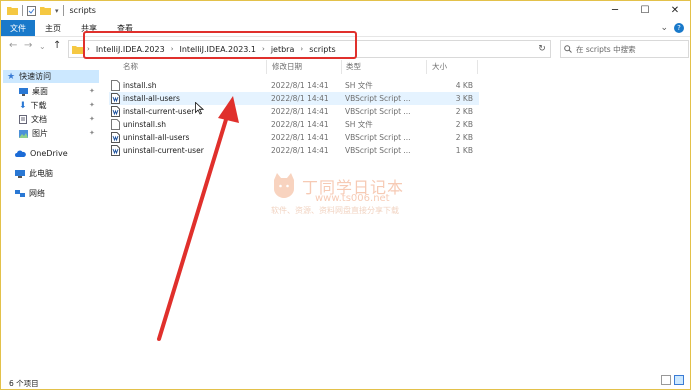 The image size is (691, 391). What do you see at coordinates (615, 10) in the screenshot?
I see `minimize-button: ─` at bounding box center [615, 10].